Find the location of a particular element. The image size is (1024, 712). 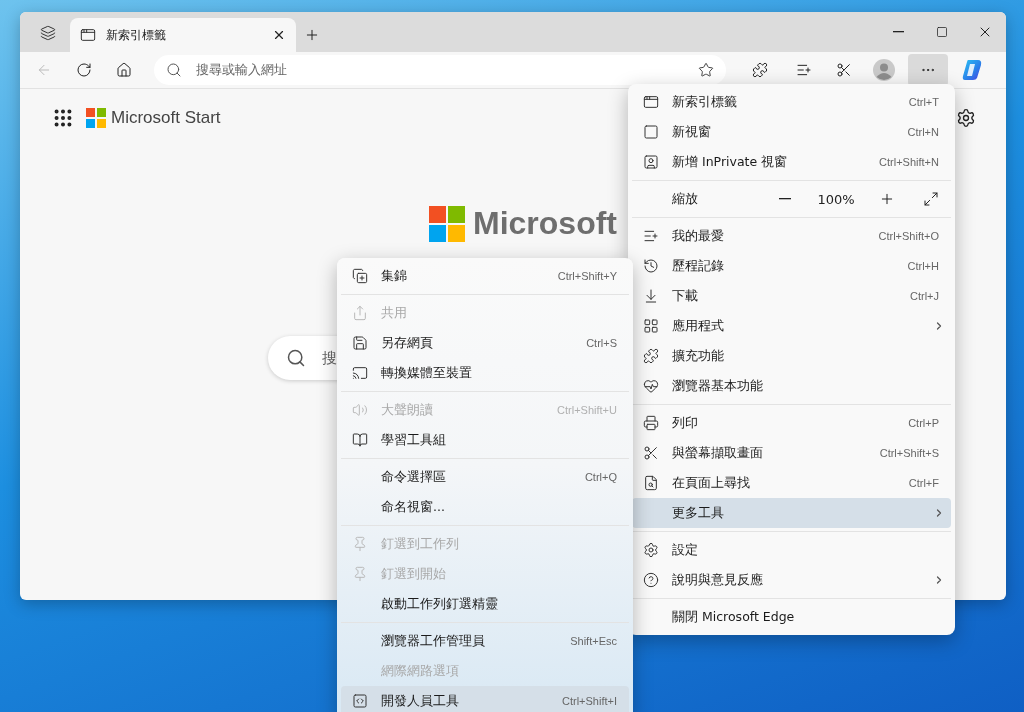

zoom-value: 100% is located at coordinates (836, 199).